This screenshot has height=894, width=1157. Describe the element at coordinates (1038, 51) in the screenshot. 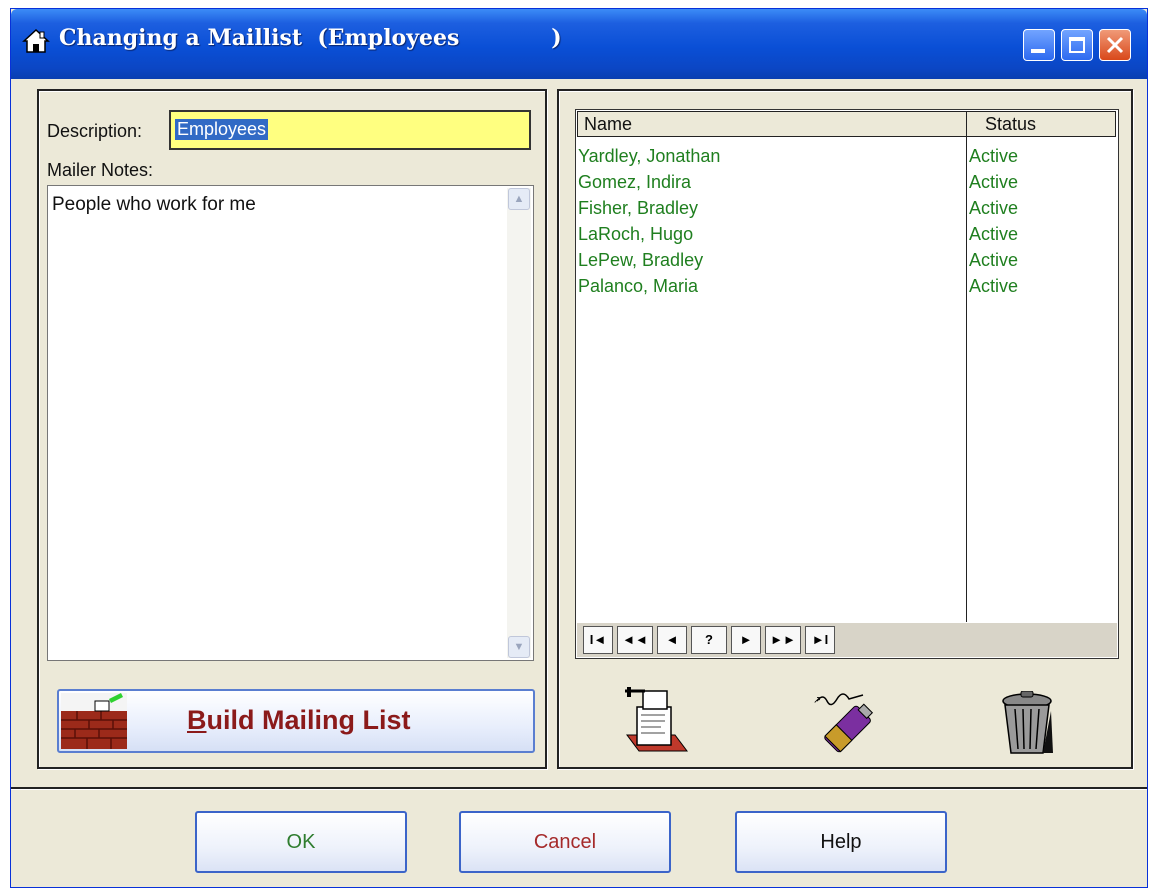

I see `minimize-icon` at that location.